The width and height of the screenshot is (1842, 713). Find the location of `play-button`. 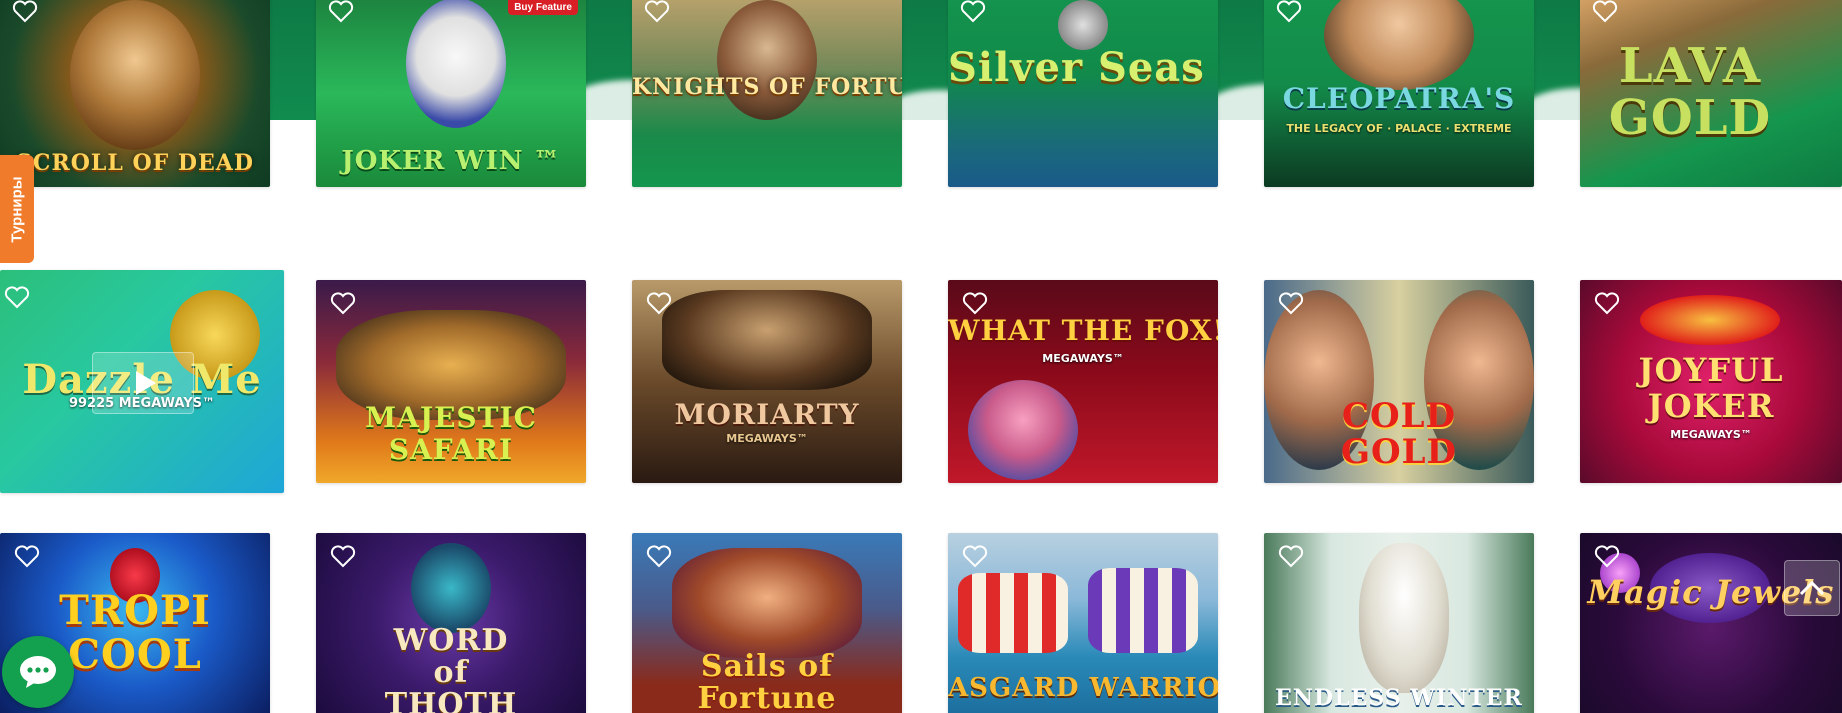

play-button is located at coordinates (143, 382).